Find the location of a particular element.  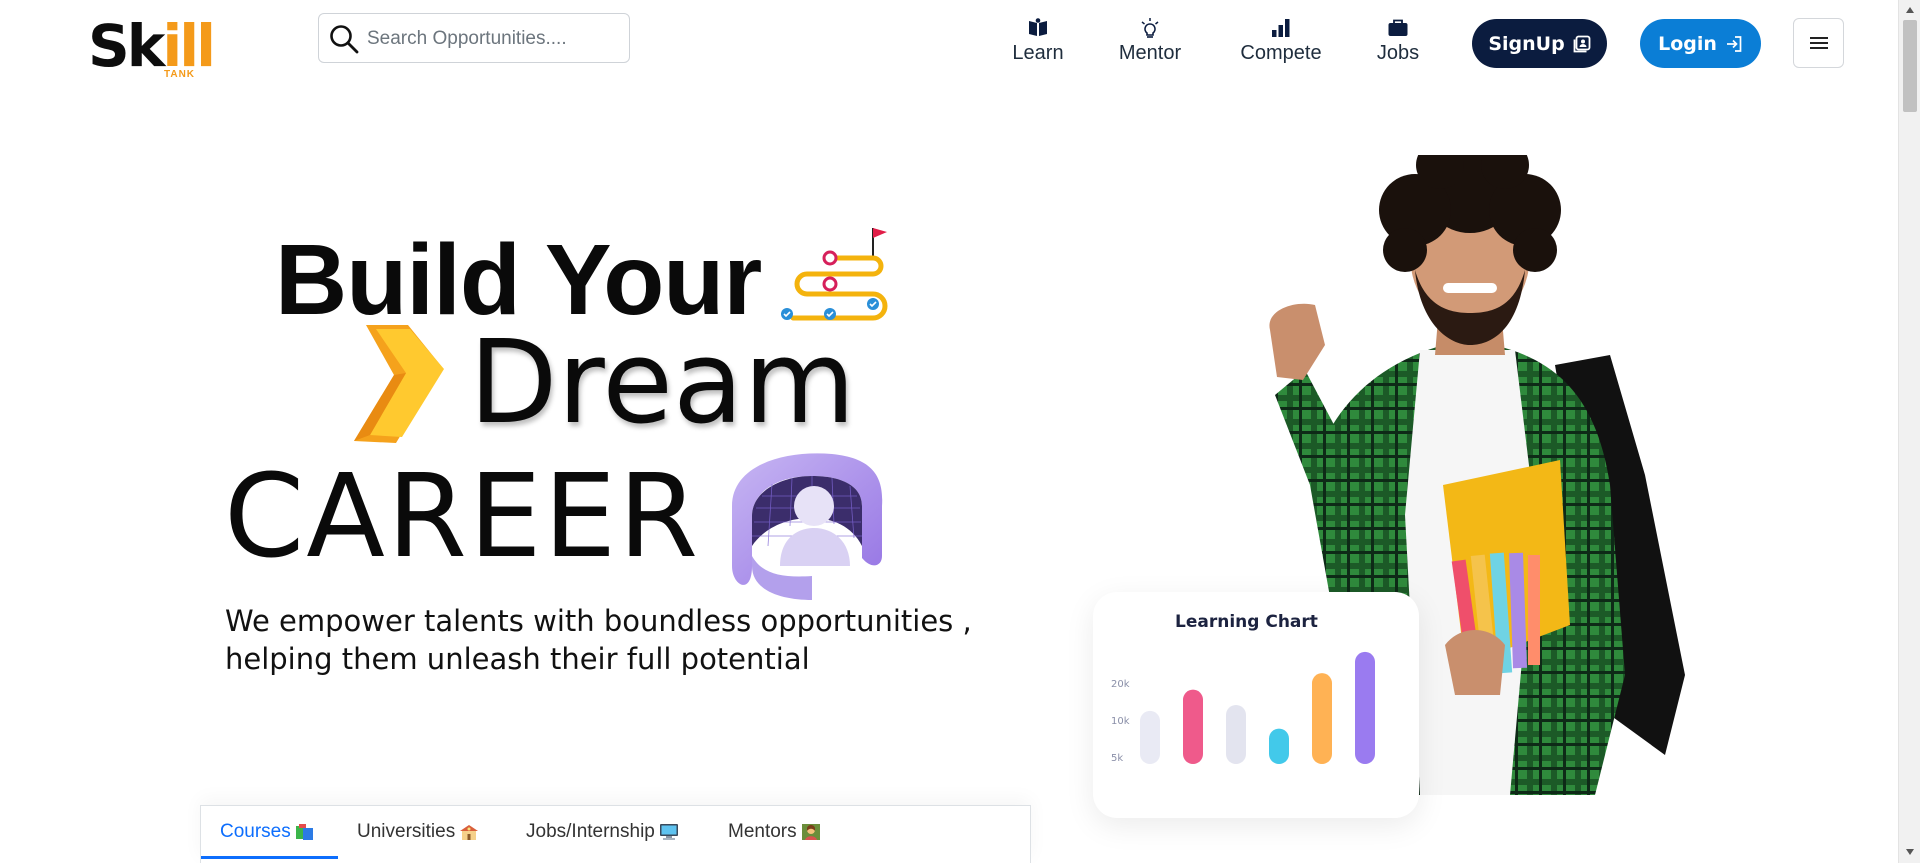

tab-mentors: Mentors is located at coordinates (774, 832).